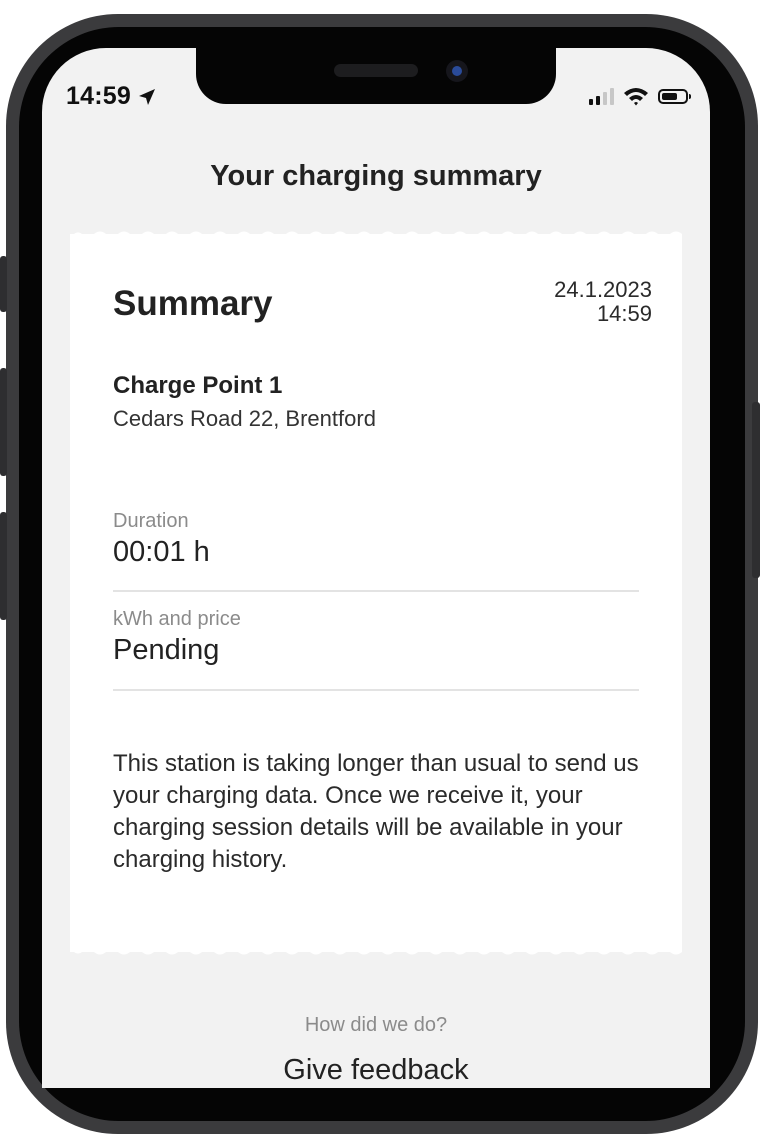  Describe the element at coordinates (457, 71) in the screenshot. I see `front-camera` at that location.